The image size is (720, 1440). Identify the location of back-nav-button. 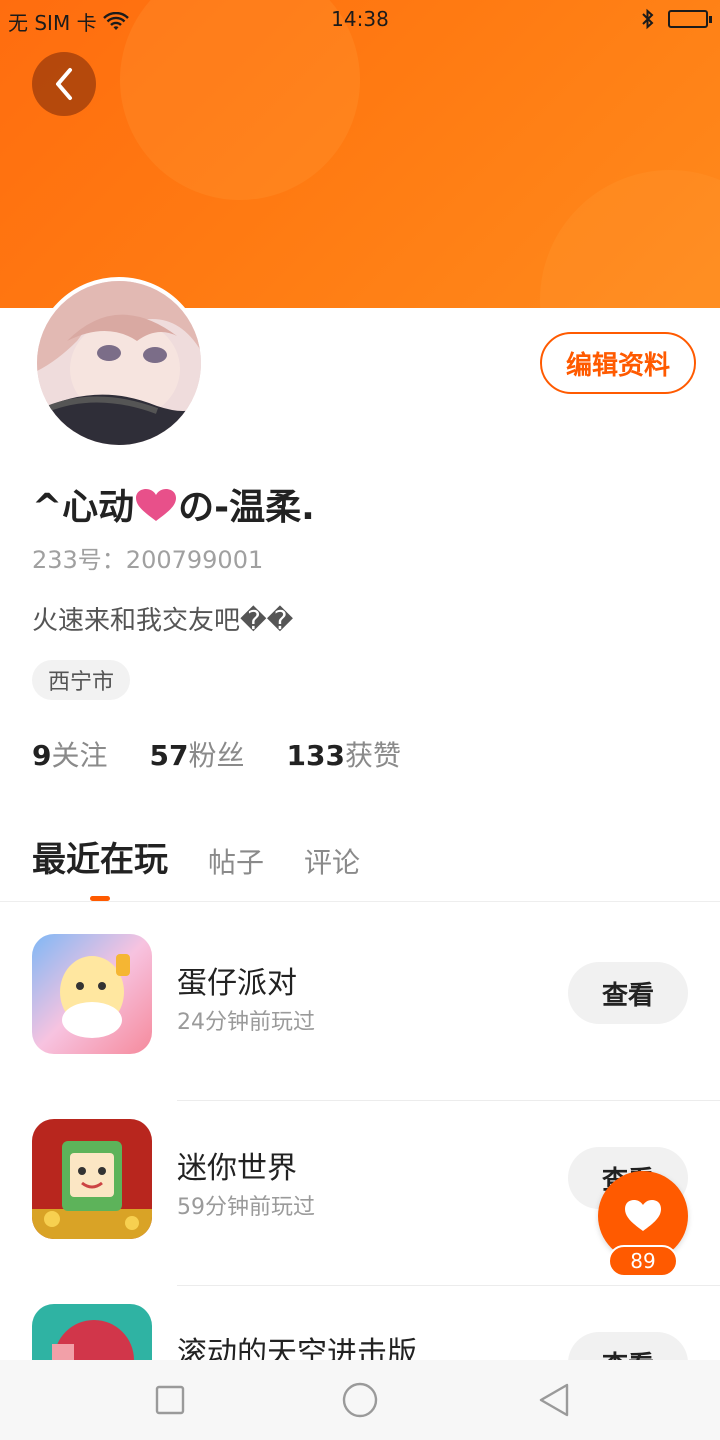
(554, 1400).